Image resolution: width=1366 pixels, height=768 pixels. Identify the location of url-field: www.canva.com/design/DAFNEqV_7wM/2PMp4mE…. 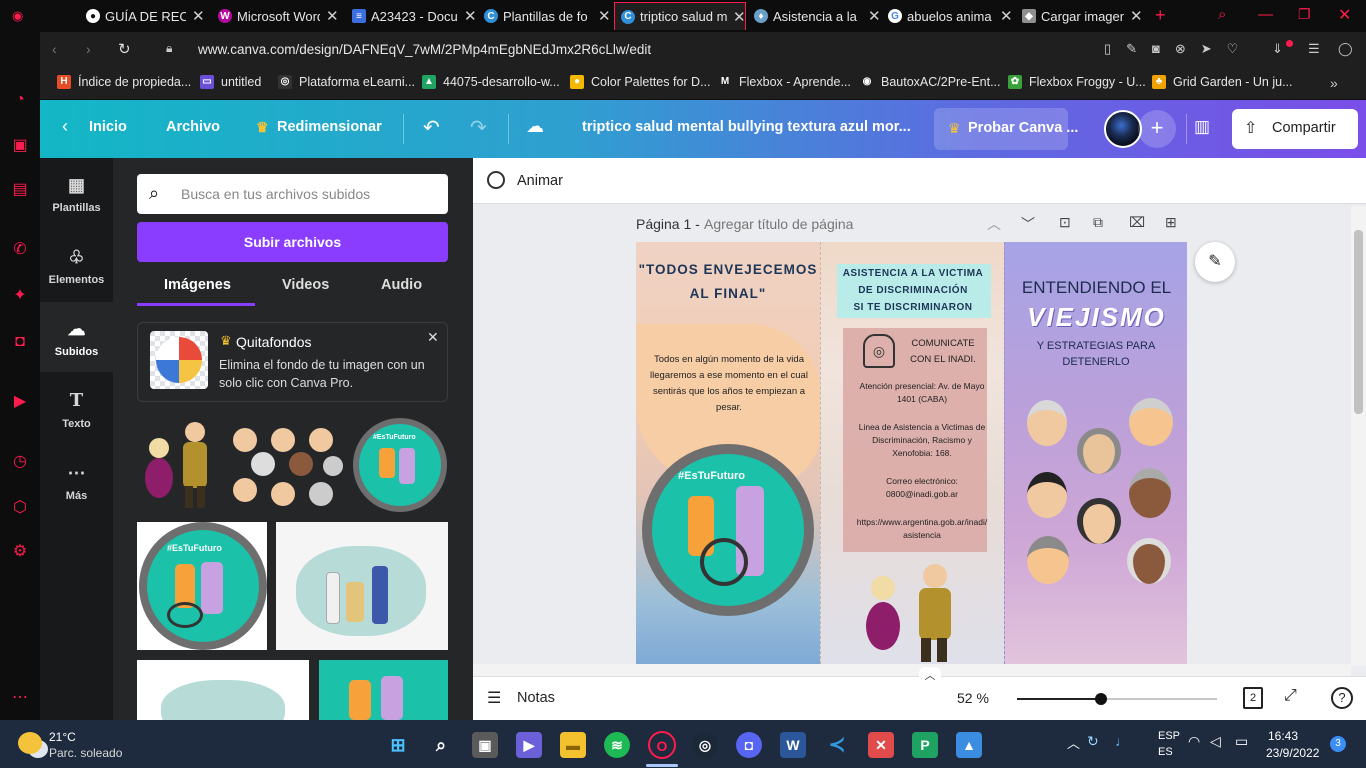
(424, 49).